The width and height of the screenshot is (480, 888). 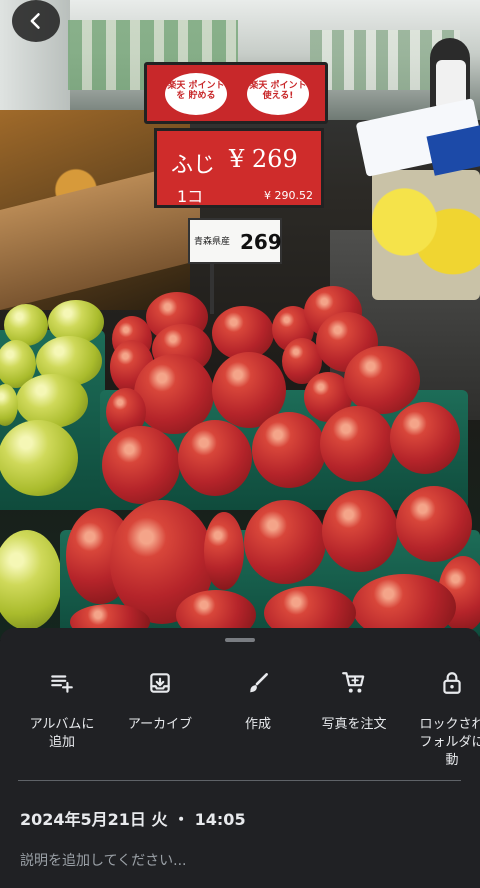 I want to click on archive-label: アーカイブ, so click(x=160, y=724).